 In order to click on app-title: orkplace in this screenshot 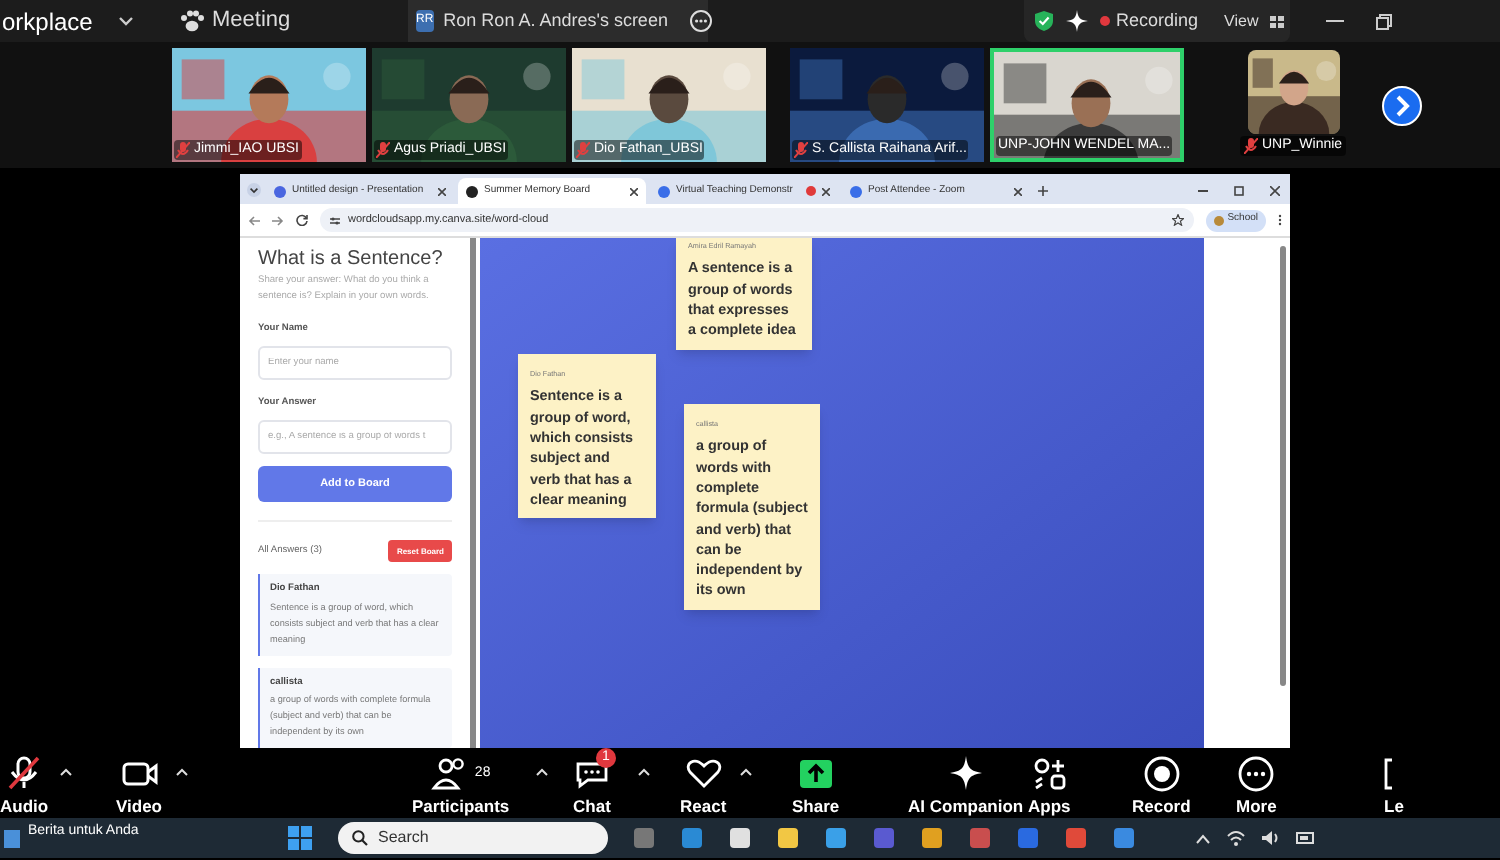, I will do `click(48, 21)`.